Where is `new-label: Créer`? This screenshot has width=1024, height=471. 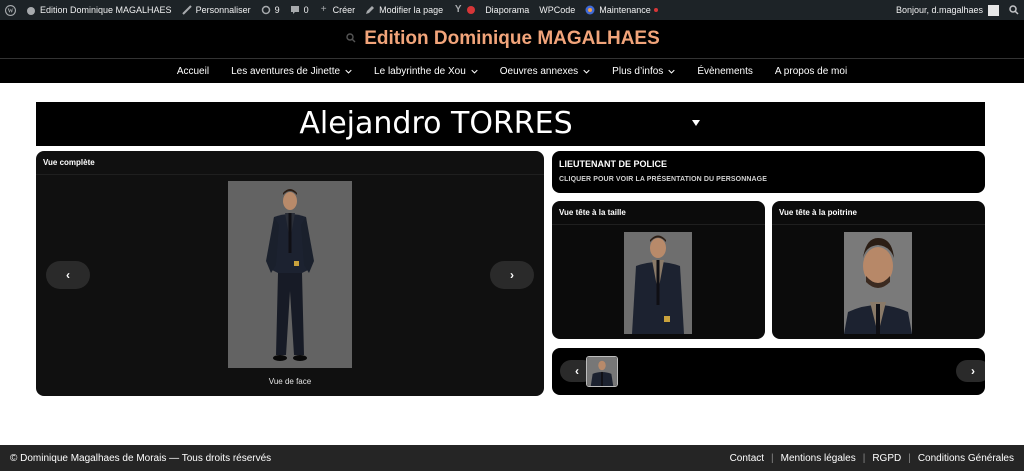 new-label: Créer is located at coordinates (344, 10).